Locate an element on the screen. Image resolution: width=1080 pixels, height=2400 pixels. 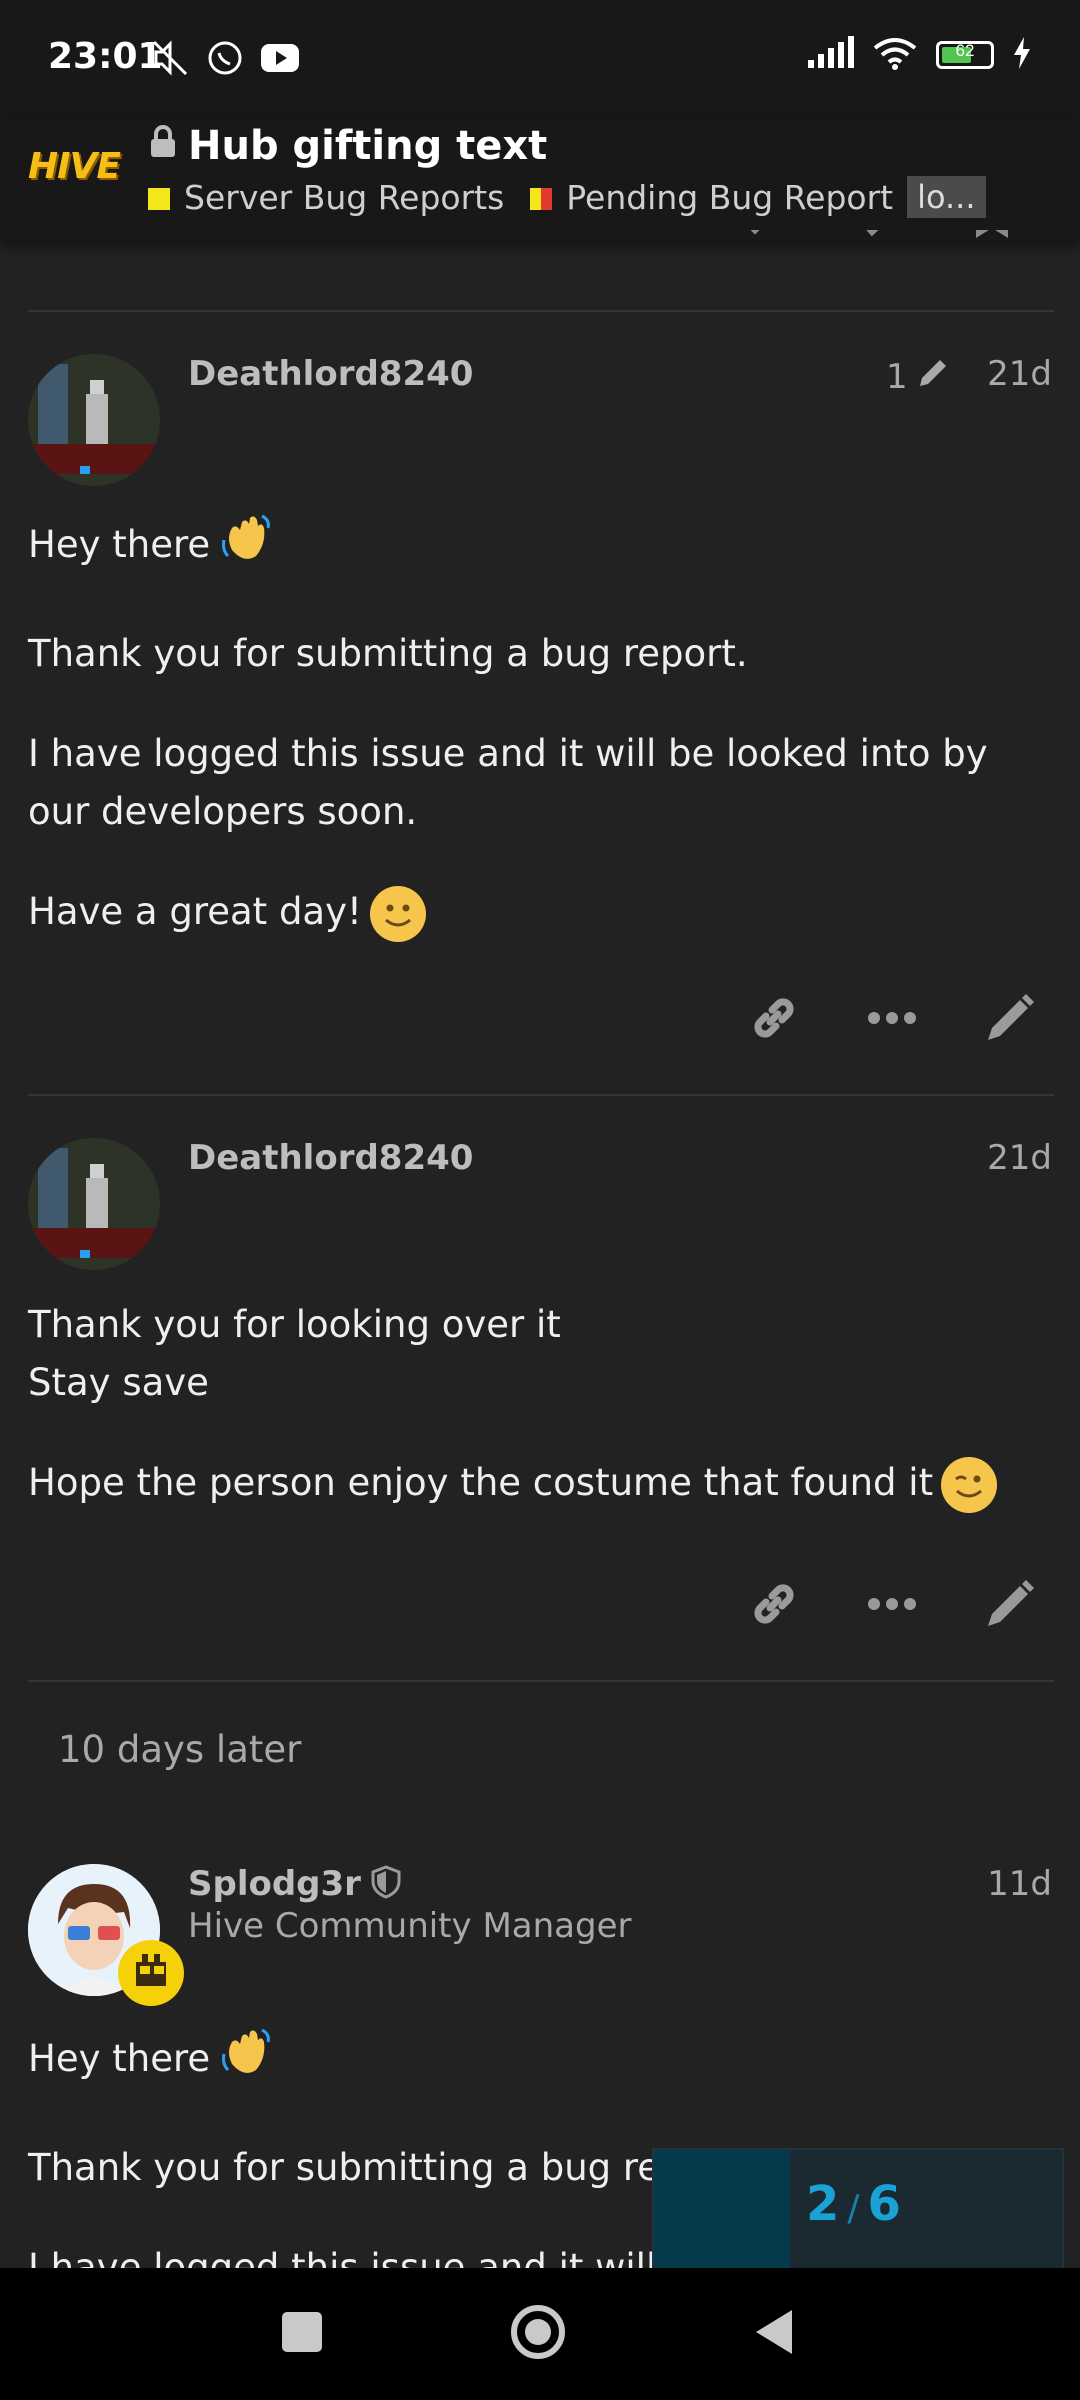
home-button is located at coordinates (538, 2332).